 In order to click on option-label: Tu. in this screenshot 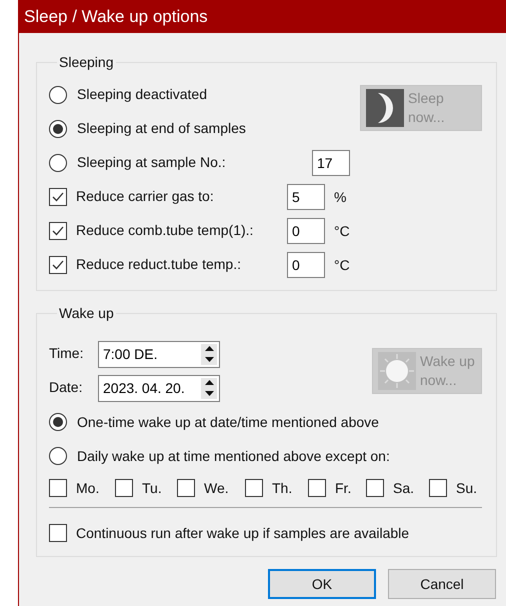, I will do `click(152, 488)`.